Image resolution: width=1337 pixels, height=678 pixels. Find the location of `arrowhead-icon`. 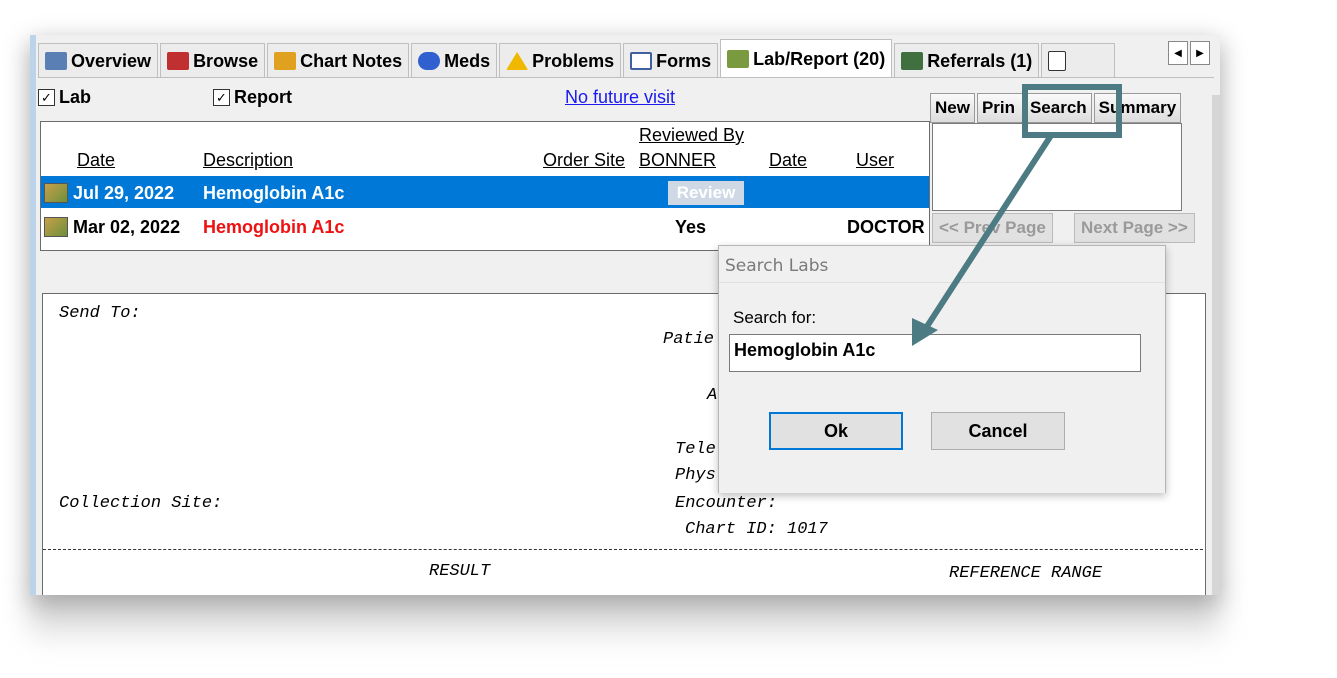

arrowhead-icon is located at coordinates (925, 332).